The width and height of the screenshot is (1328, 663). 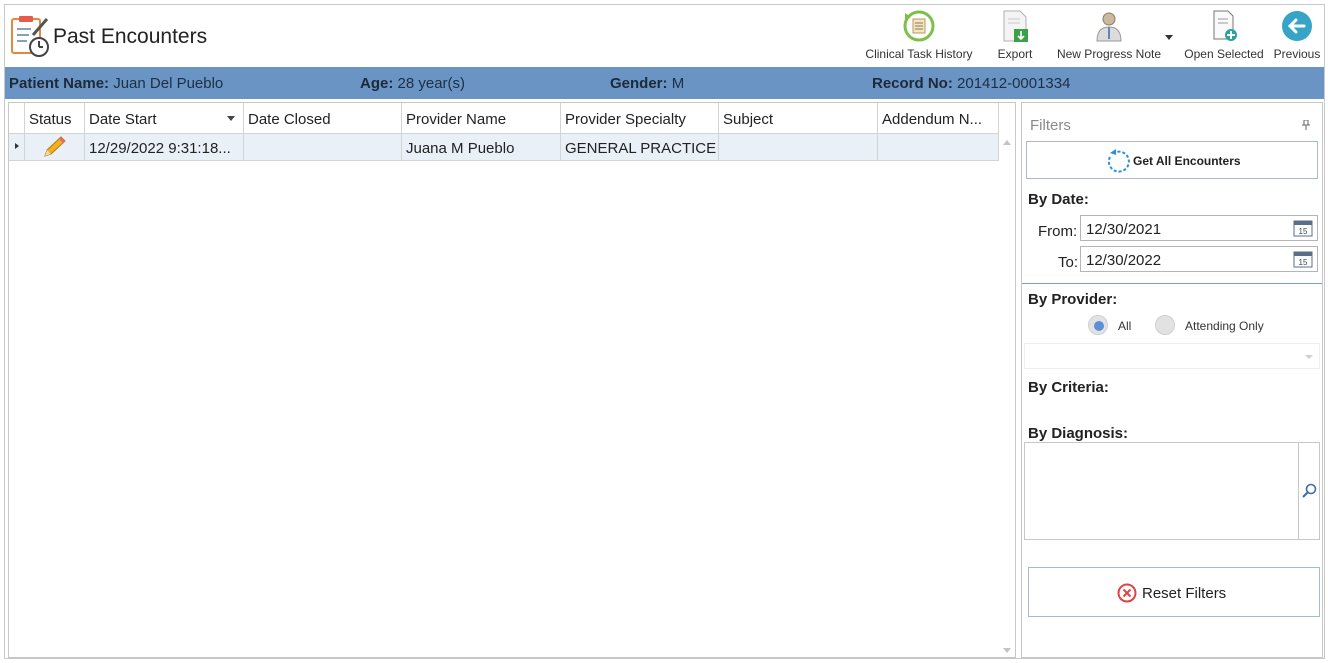 I want to click on clipboard-clock-icon, so click(x=31, y=36).